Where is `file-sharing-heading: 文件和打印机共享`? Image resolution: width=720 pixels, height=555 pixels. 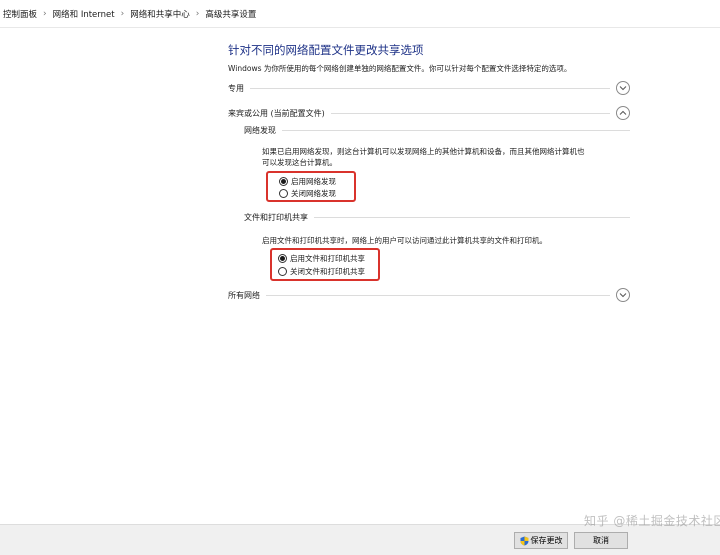
file-sharing-heading: 文件和打印机共享 is located at coordinates (276, 217).